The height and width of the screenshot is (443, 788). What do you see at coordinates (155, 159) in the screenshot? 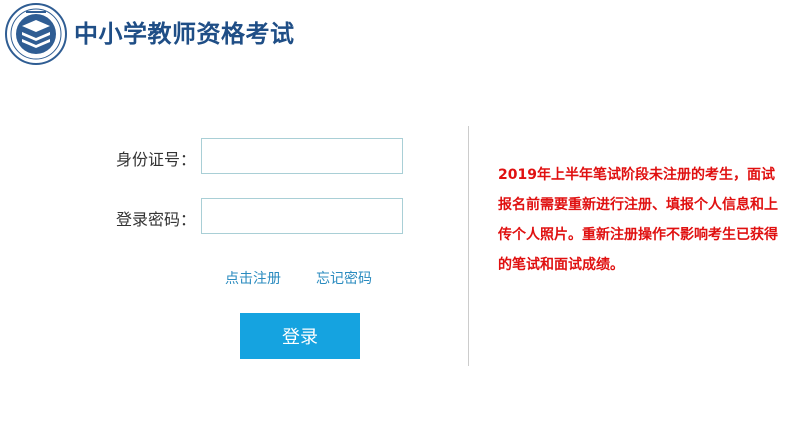
I see `id-number-label: 身份证号：` at bounding box center [155, 159].